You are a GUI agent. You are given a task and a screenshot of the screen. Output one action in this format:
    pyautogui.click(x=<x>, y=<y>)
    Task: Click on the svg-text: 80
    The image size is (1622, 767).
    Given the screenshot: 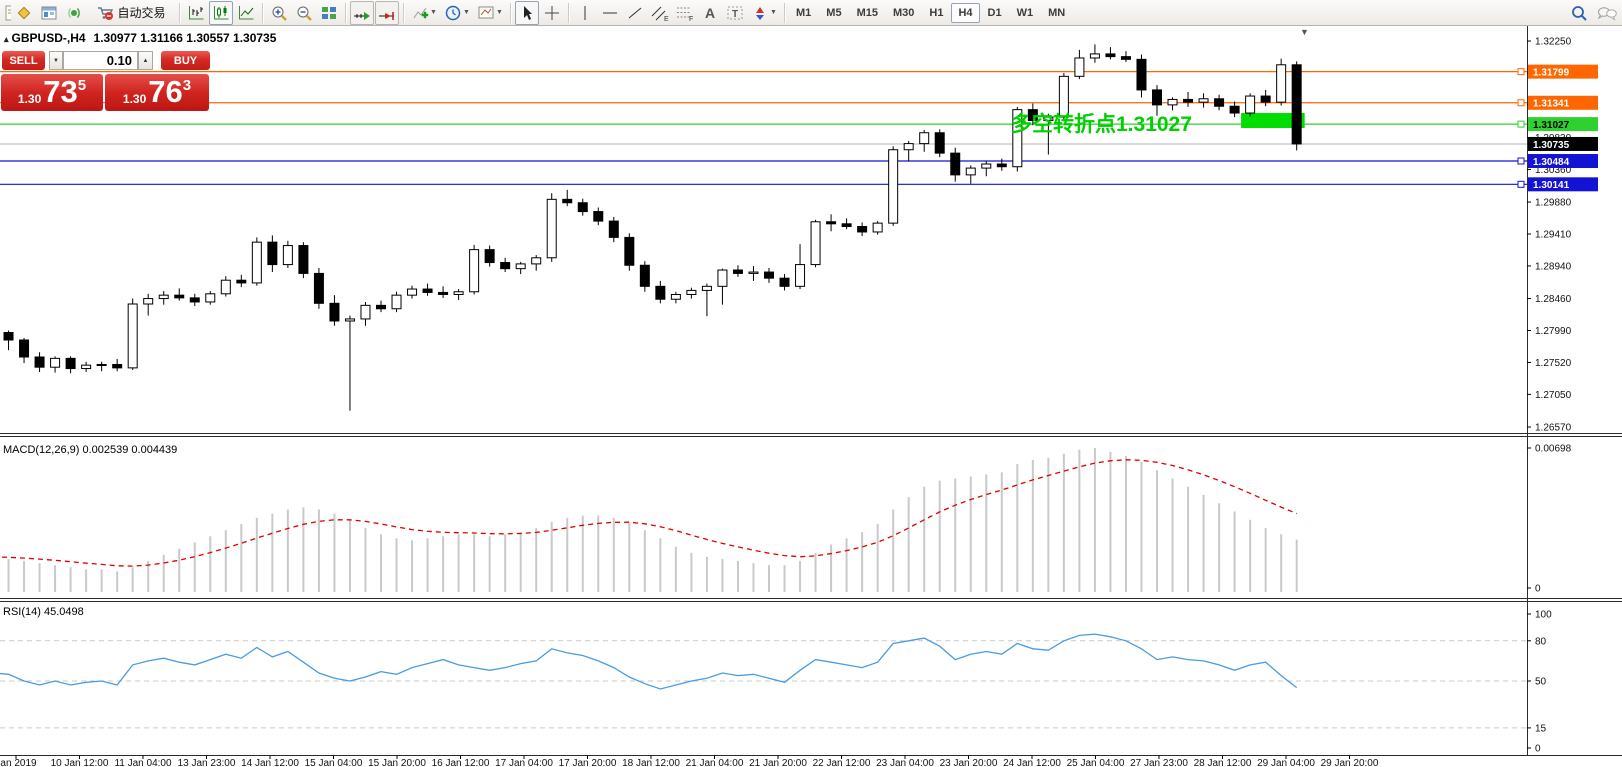 What is the action you would take?
    pyautogui.click(x=1541, y=641)
    